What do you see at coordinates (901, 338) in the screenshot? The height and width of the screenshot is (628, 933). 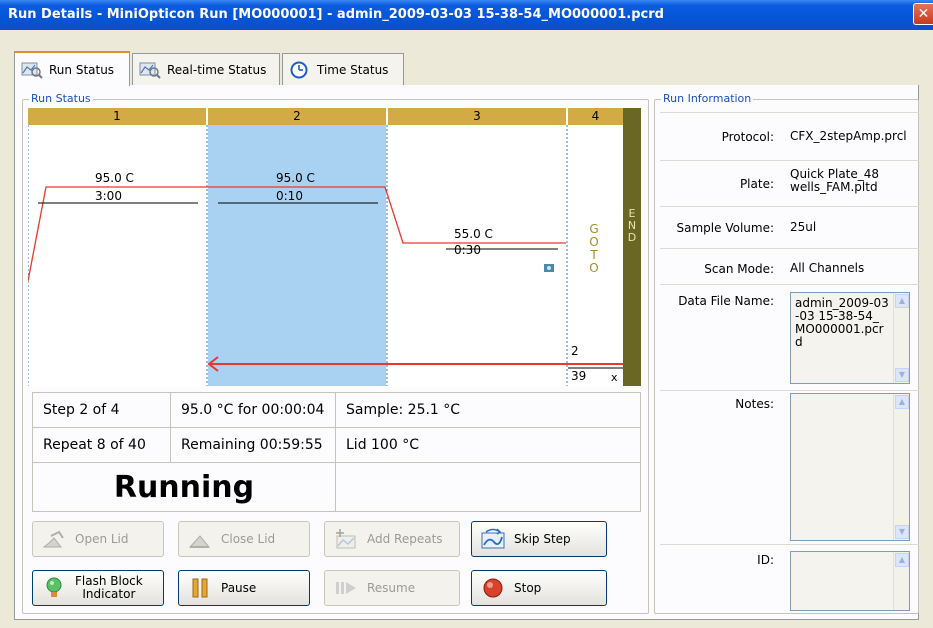 I see `data-file-scrollbar: ▲ ▼` at bounding box center [901, 338].